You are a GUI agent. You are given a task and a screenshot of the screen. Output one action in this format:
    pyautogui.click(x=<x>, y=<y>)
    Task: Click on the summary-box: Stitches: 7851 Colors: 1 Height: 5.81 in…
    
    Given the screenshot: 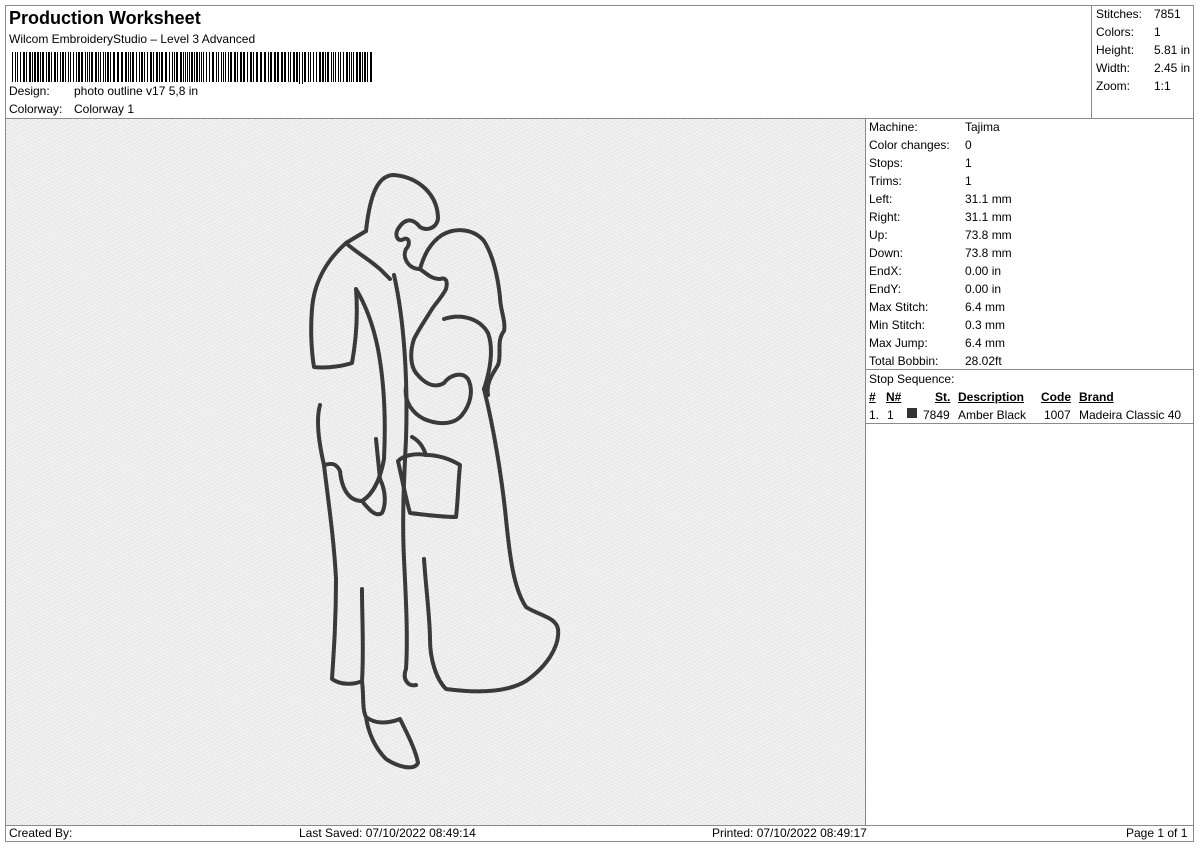 What is the action you would take?
    pyautogui.click(x=1143, y=62)
    